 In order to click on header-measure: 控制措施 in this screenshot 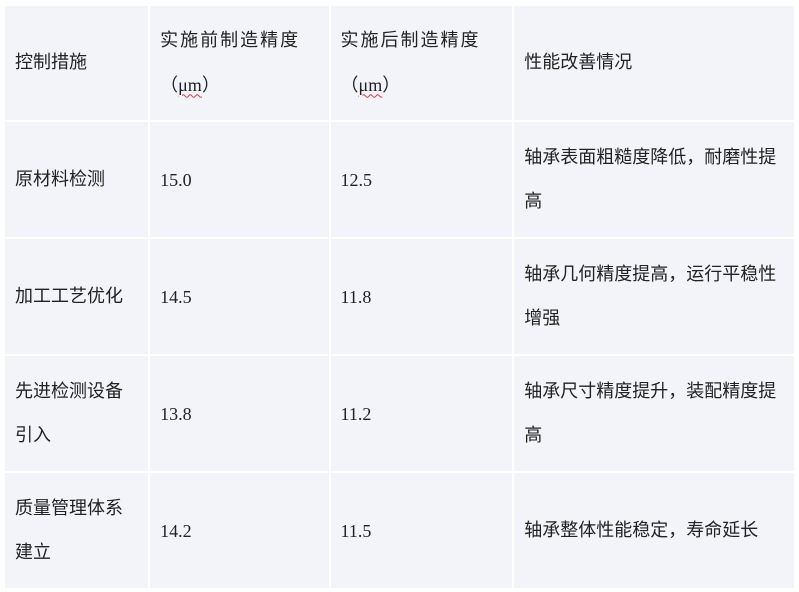, I will do `click(77, 63)`.